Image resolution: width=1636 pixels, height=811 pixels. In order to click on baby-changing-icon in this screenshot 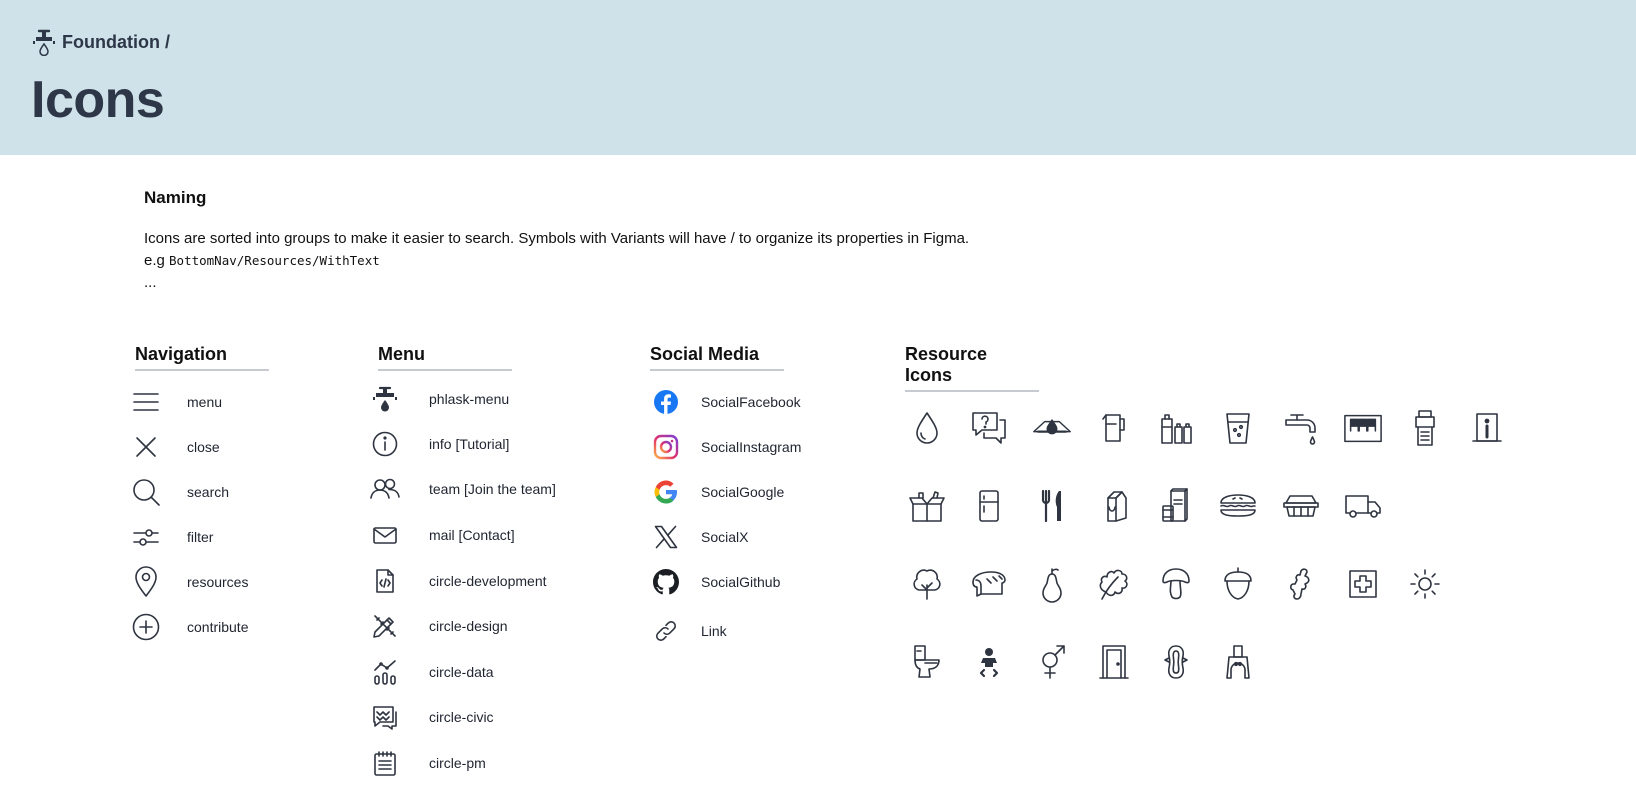, I will do `click(989, 662)`.